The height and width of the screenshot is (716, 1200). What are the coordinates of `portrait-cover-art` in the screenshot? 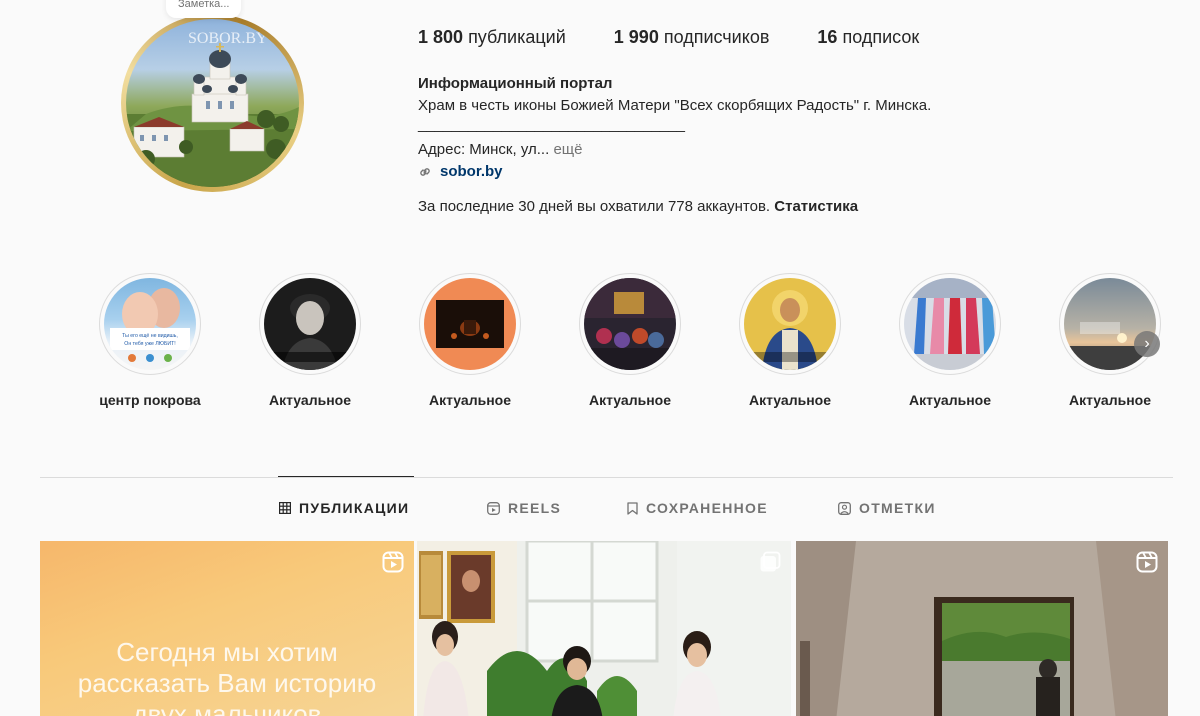 It's located at (310, 332).